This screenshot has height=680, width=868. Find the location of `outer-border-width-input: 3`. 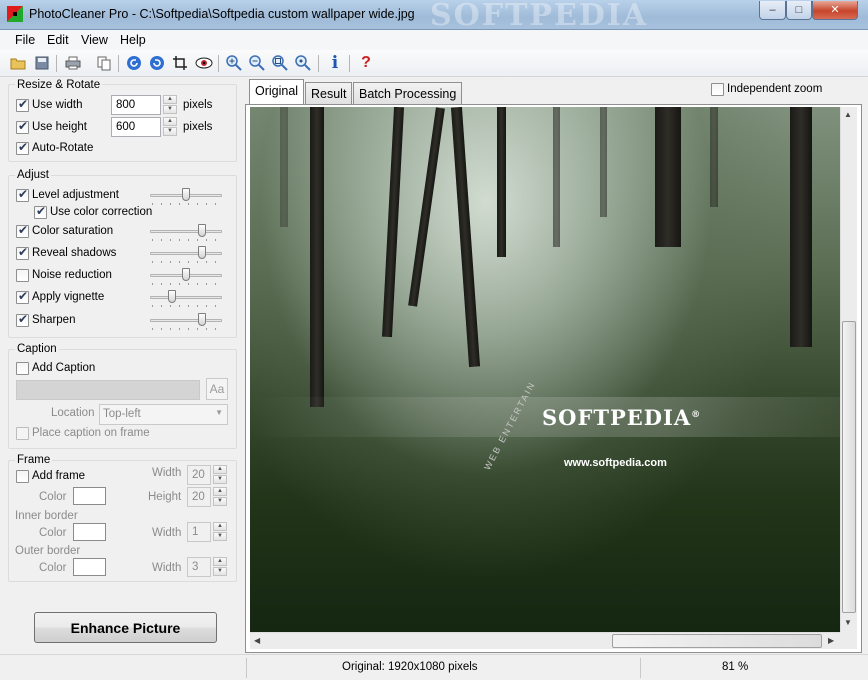

outer-border-width-input: 3 is located at coordinates (199, 567).